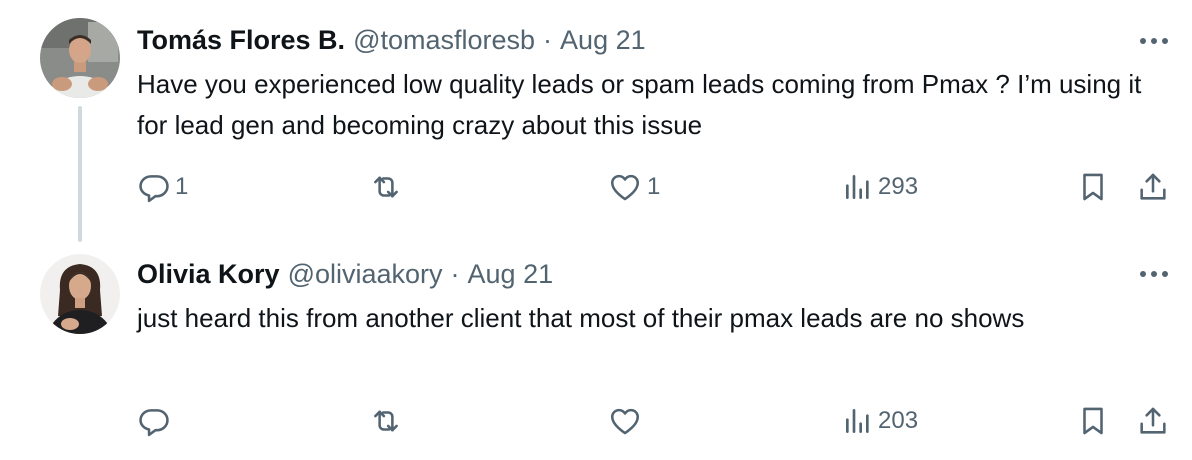 The image size is (1192, 460). What do you see at coordinates (898, 420) in the screenshot?
I see `view-count: 203` at bounding box center [898, 420].